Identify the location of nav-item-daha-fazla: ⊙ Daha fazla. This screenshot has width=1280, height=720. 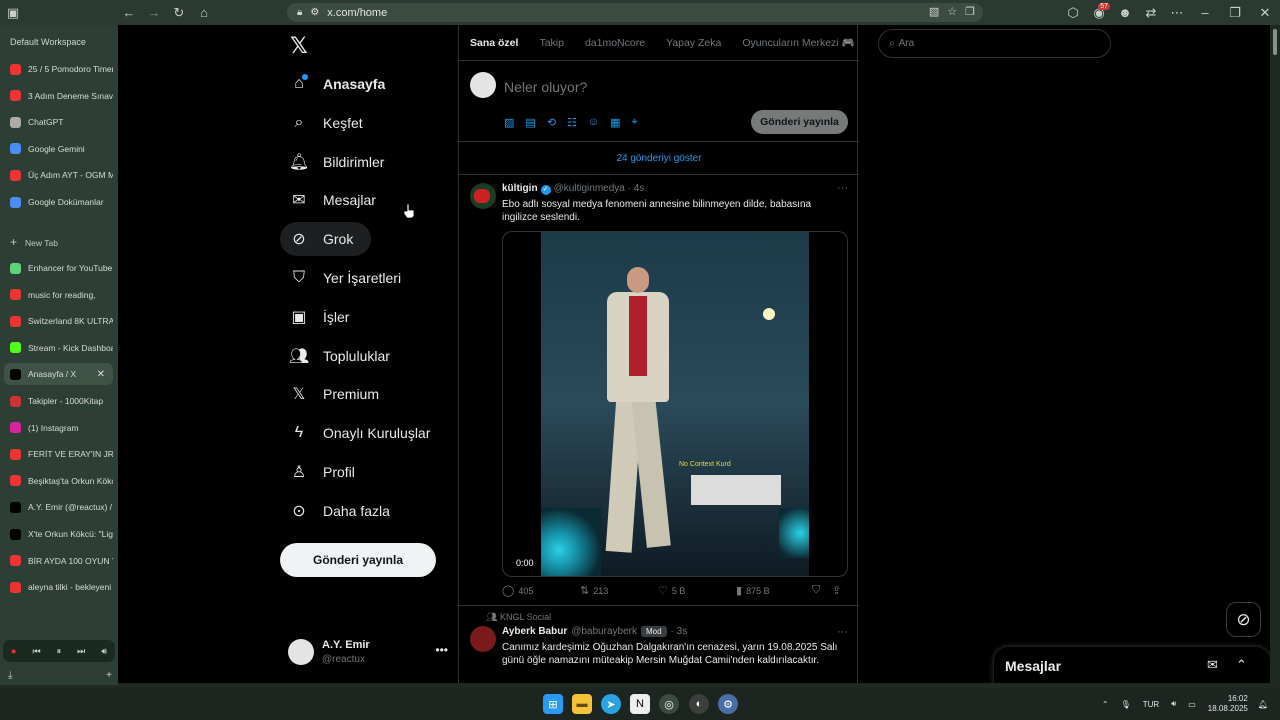
(340, 511).